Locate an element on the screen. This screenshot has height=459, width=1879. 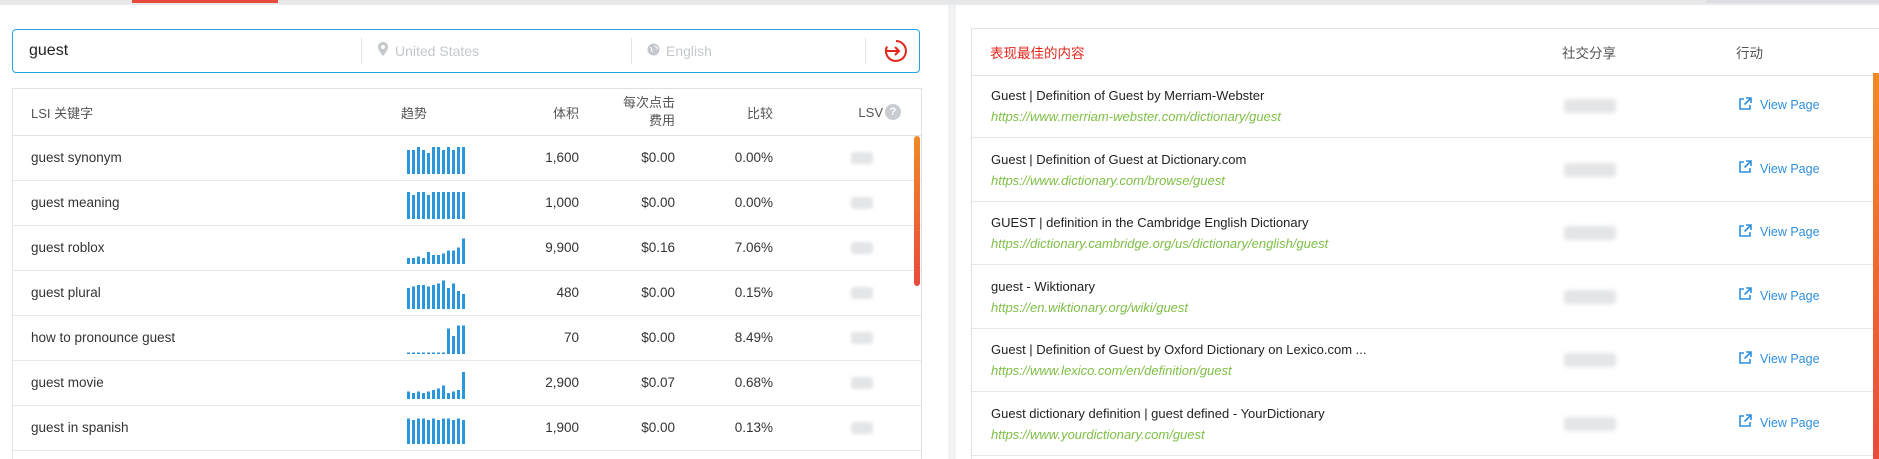
table-row: guest synonym 1,600 $0.00 0.00% is located at coordinates (467, 158).